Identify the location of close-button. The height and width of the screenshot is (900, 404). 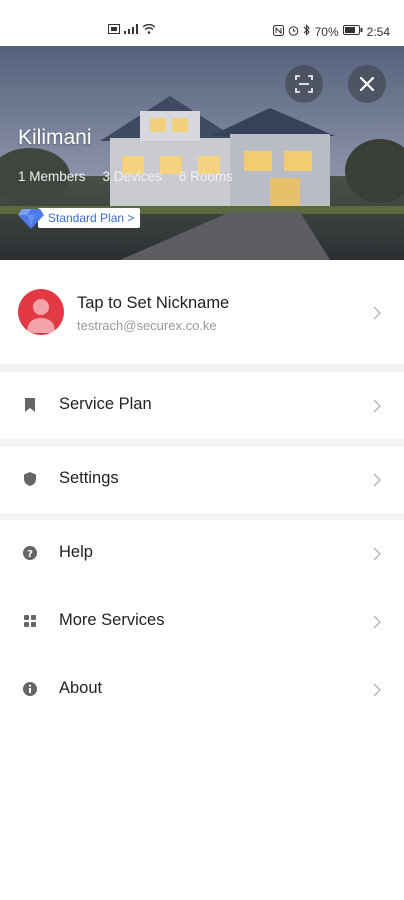
(367, 84).